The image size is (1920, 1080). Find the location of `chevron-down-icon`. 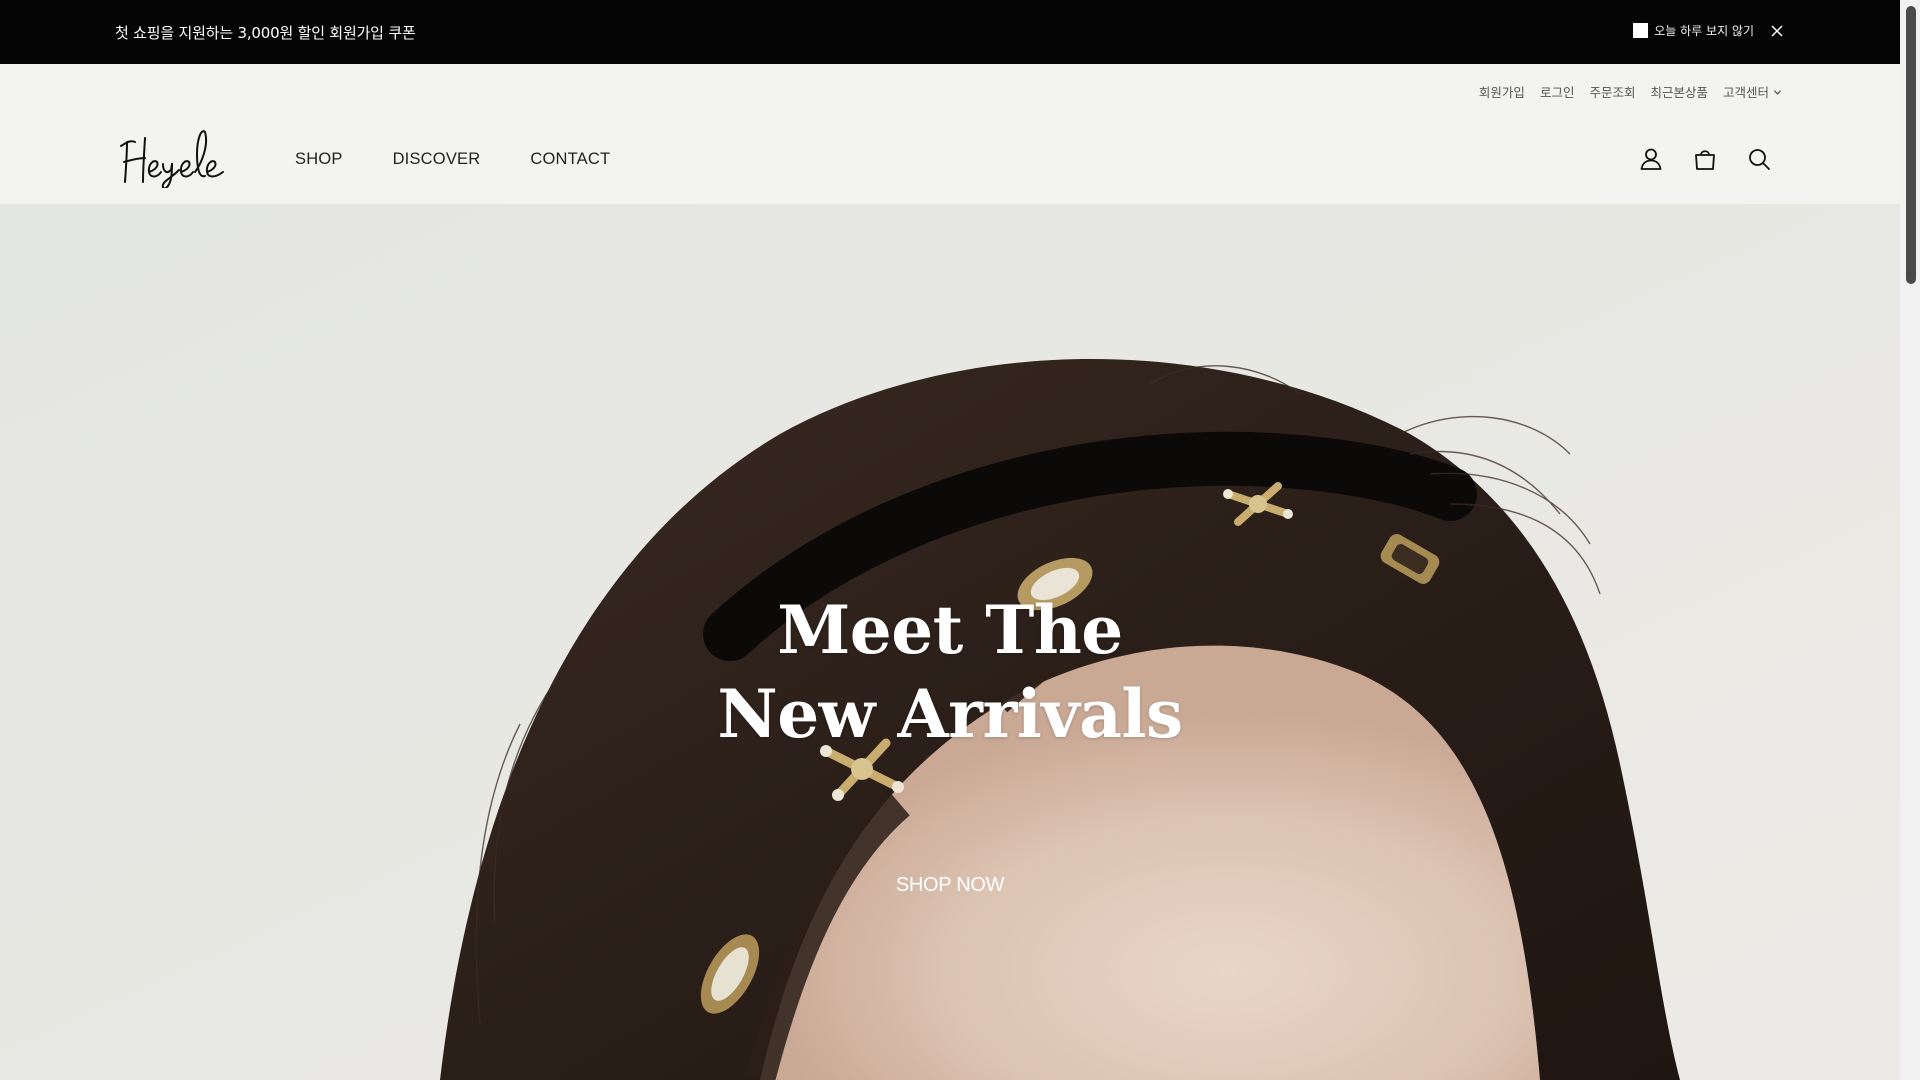

chevron-down-icon is located at coordinates (1777, 92).